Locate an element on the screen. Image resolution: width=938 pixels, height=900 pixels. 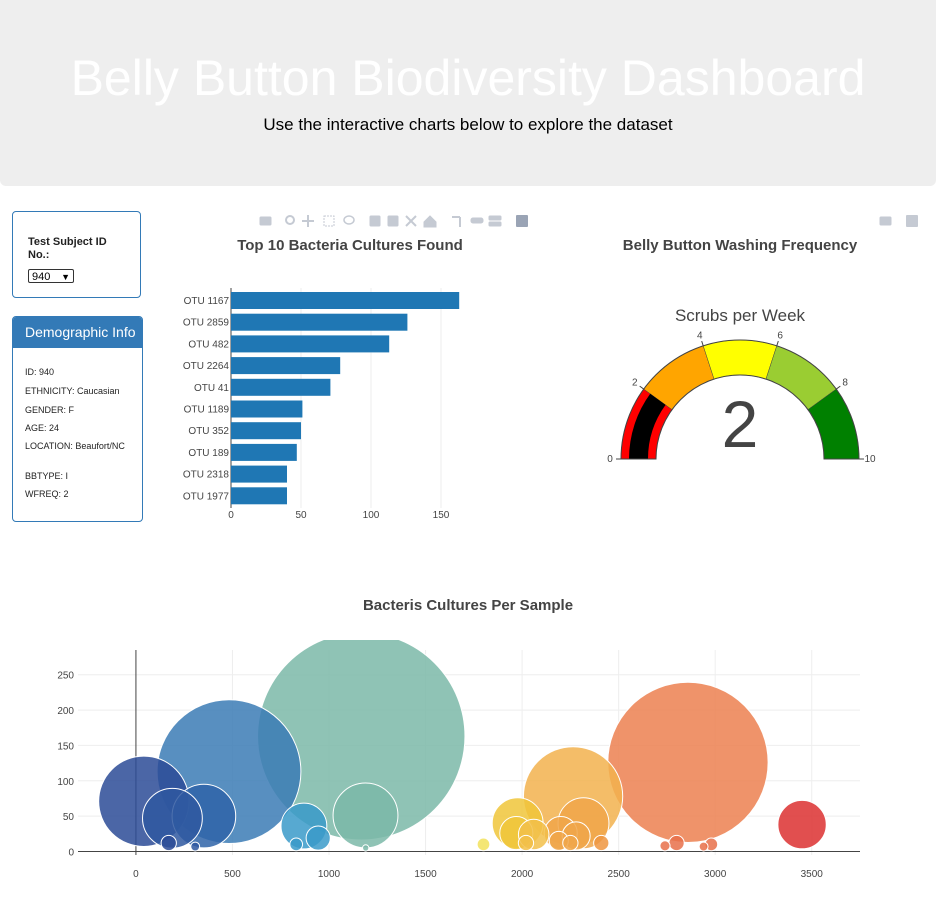
subject-id-select: 940 ▼ is located at coordinates (51, 276).